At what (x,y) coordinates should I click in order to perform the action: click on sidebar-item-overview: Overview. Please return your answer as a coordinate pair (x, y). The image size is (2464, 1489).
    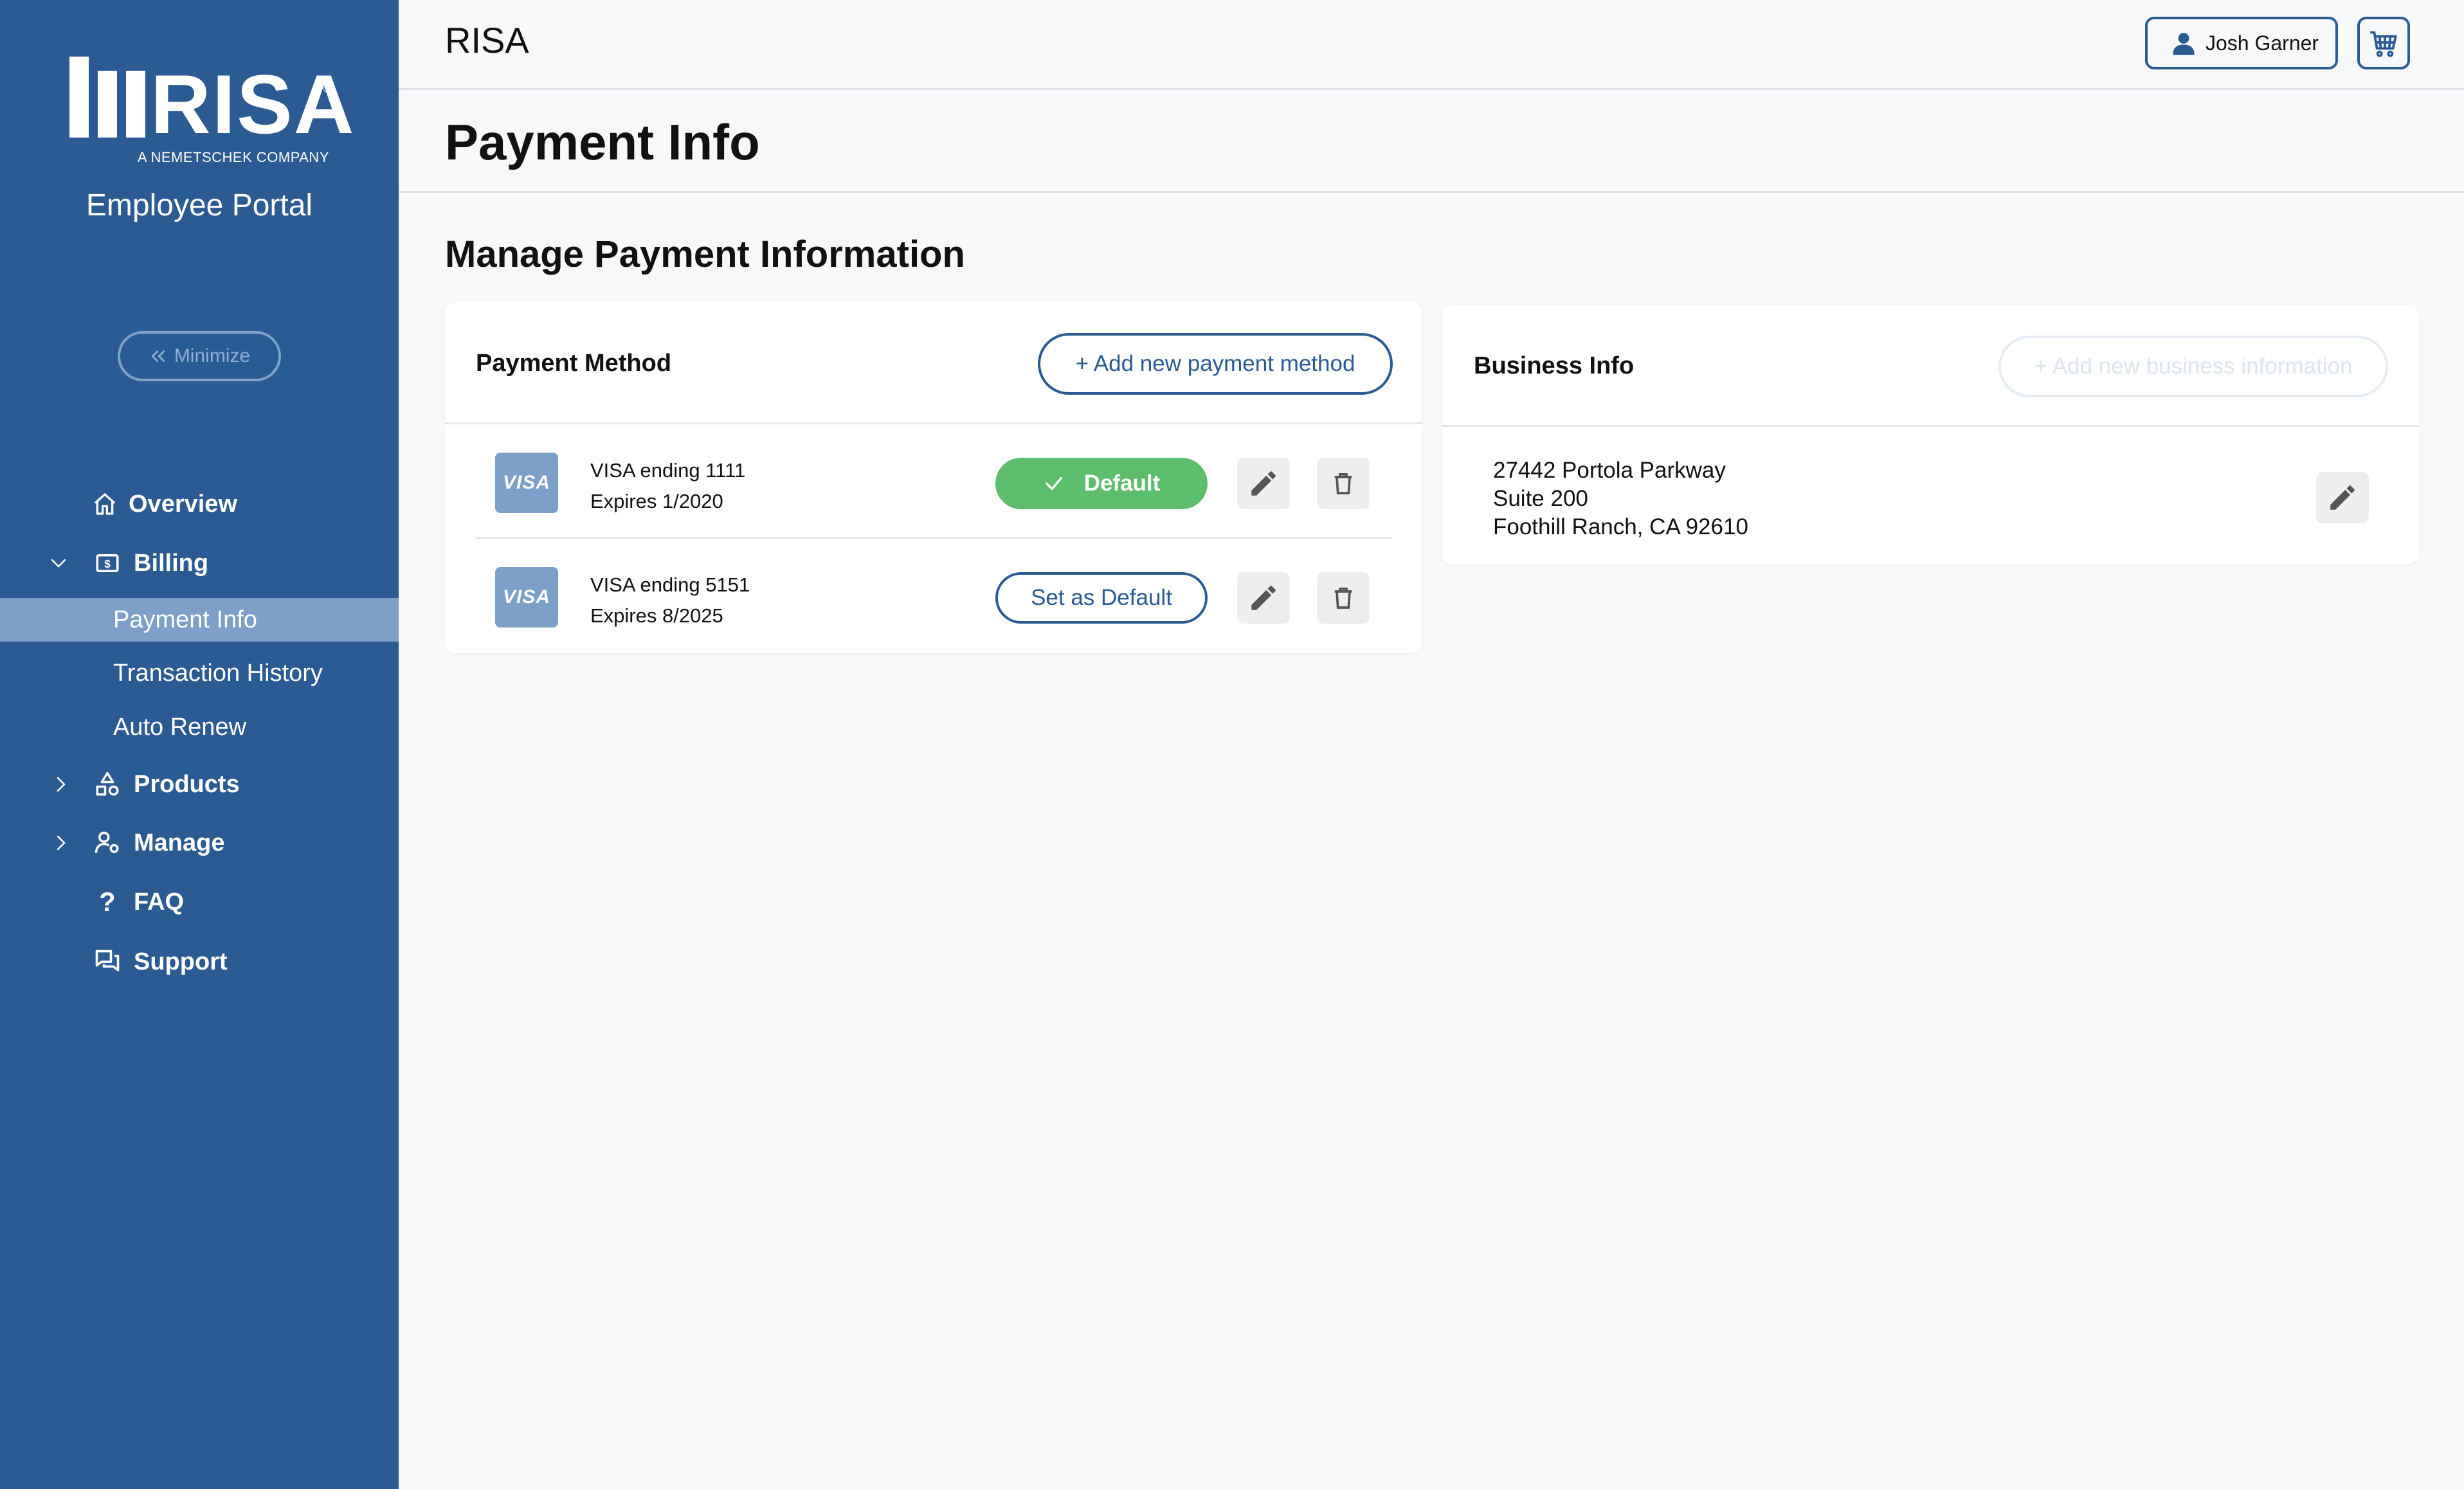
    Looking at the image, I should click on (199, 504).